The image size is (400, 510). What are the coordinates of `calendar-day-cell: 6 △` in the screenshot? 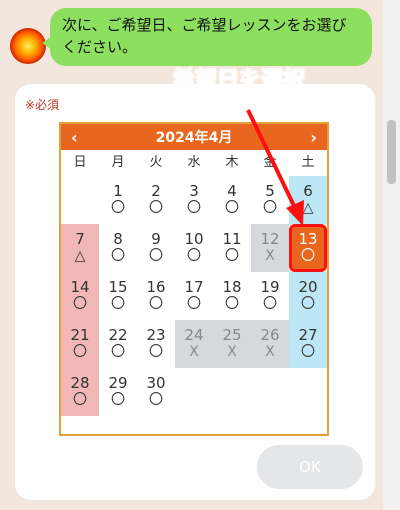 It's located at (308, 200).